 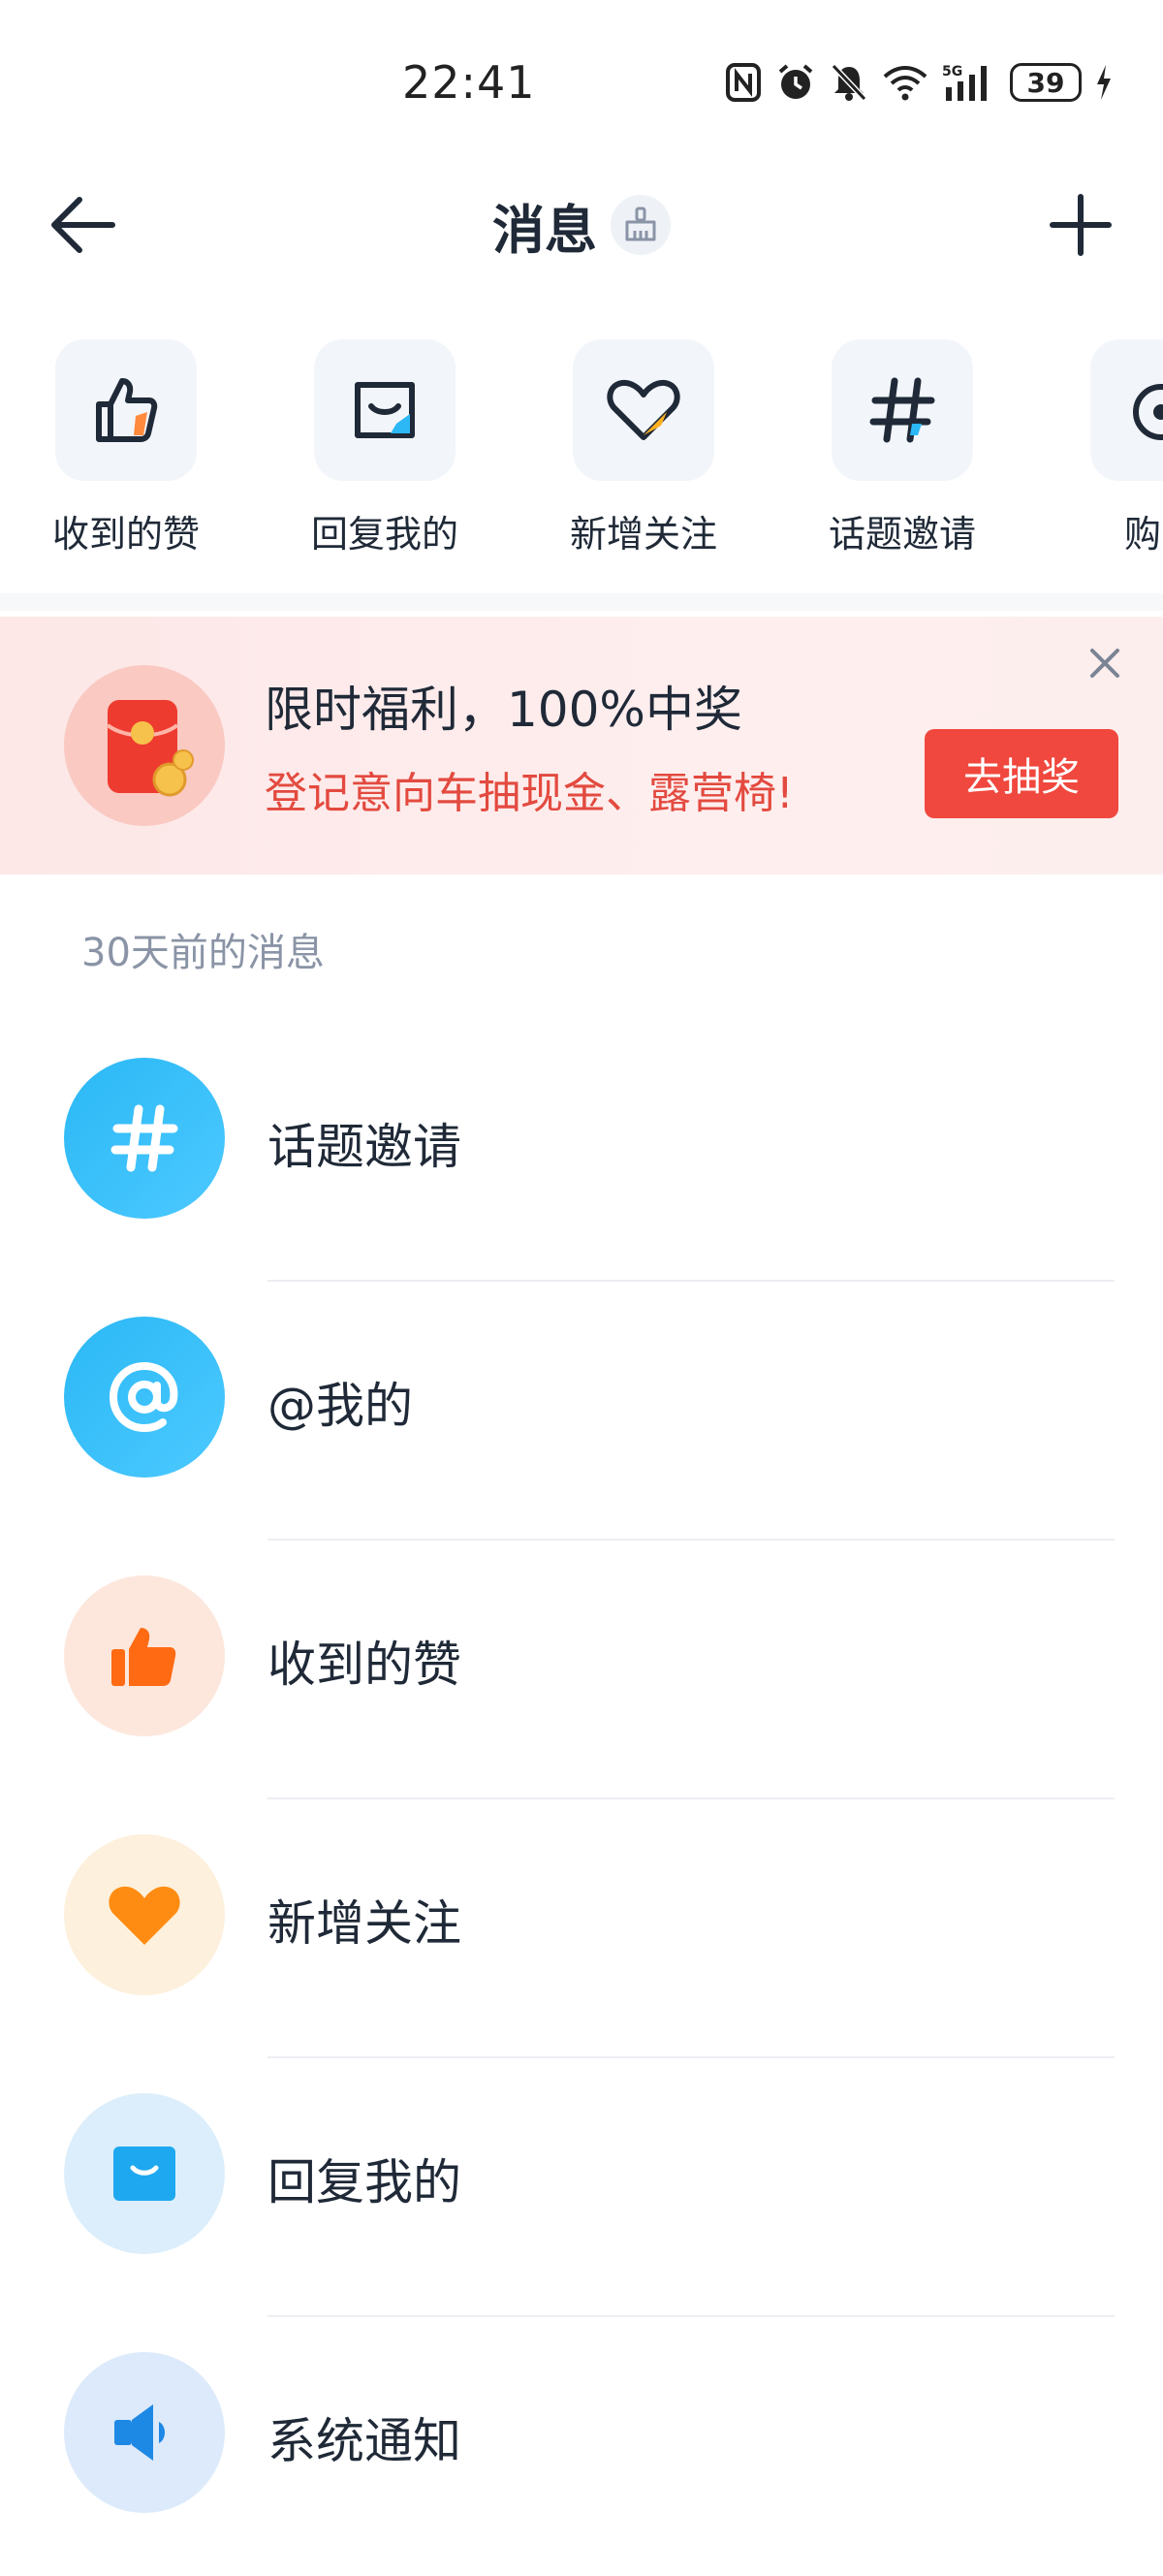 What do you see at coordinates (364, 2441) in the screenshot?
I see `list-item-label: 系统通知` at bounding box center [364, 2441].